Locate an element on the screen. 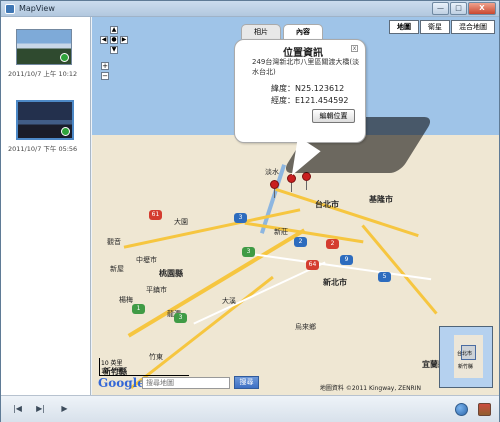 This screenshot has height=422, width=500. map-label-zhongli: 中壢市 is located at coordinates (146, 260).